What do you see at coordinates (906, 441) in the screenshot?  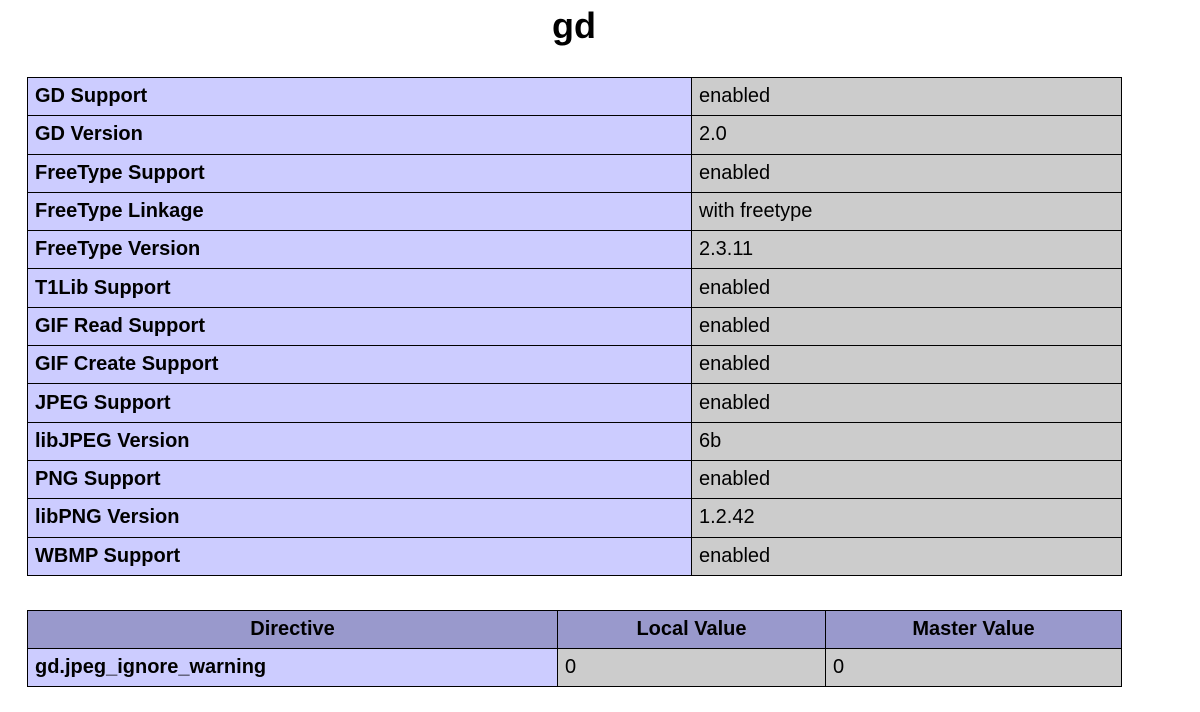 I see `setting-value: 6b` at bounding box center [906, 441].